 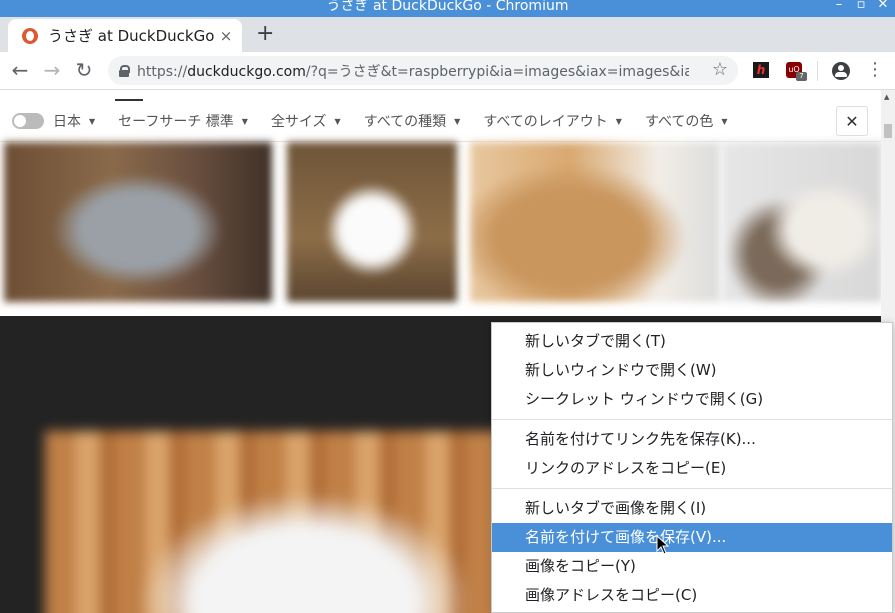 I want to click on tab-title: うさぎ at DuckDuckGo, so click(x=131, y=36).